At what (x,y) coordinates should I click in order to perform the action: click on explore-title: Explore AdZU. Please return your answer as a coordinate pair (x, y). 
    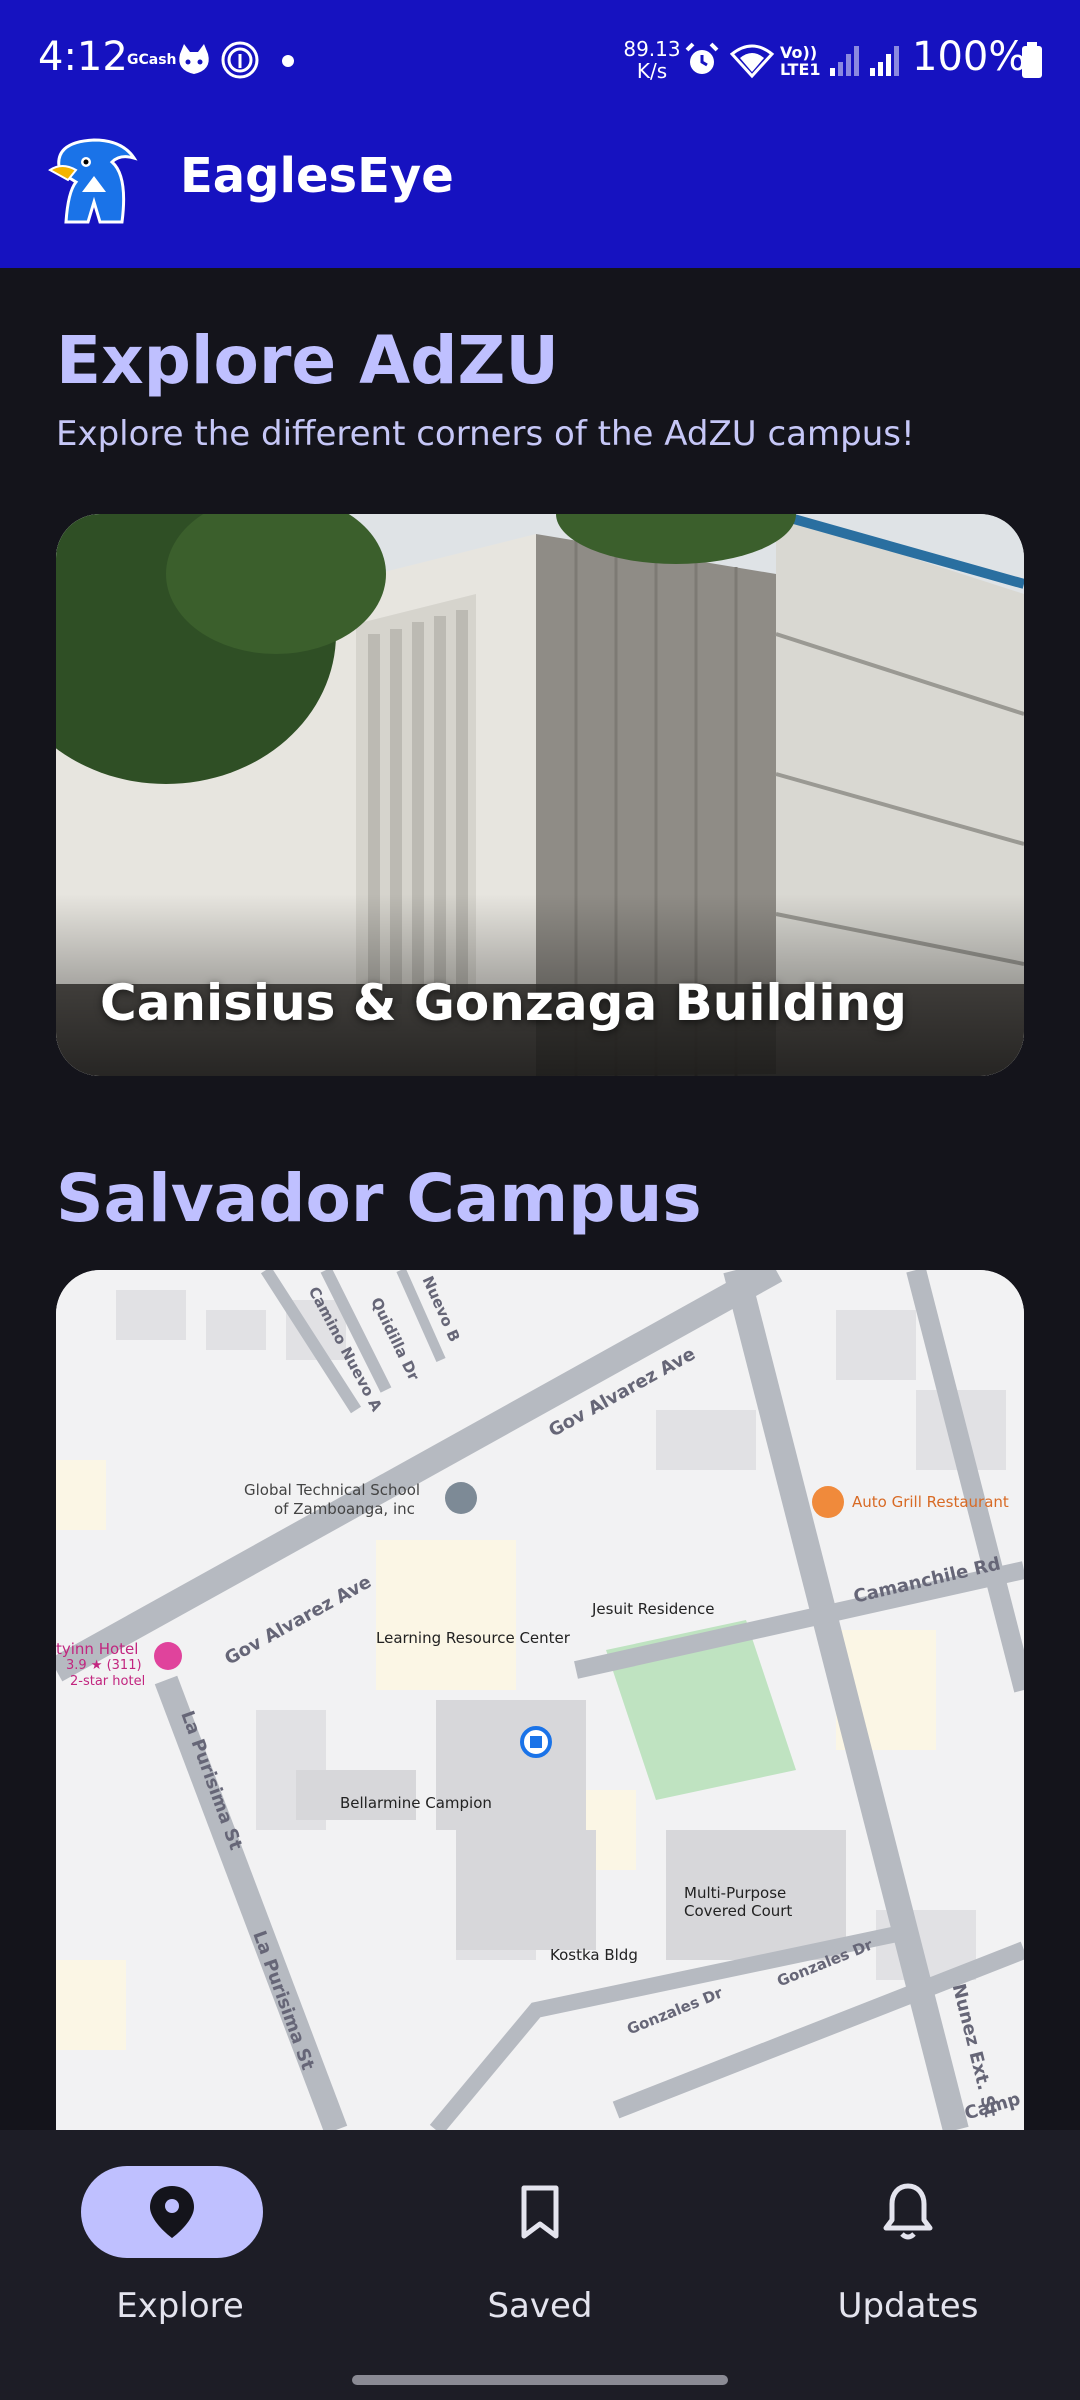
    Looking at the image, I should click on (307, 360).